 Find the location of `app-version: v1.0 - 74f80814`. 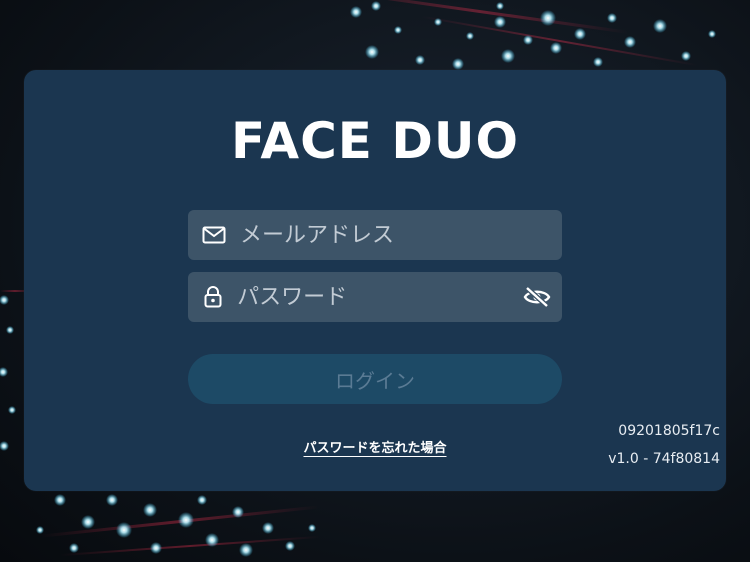

app-version: v1.0 - 74f80814 is located at coordinates (664, 459).